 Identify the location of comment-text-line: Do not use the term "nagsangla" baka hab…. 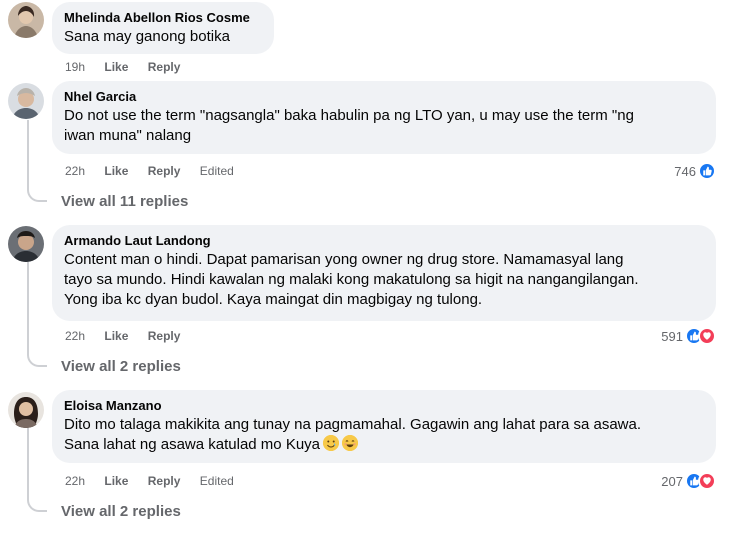
(349, 115).